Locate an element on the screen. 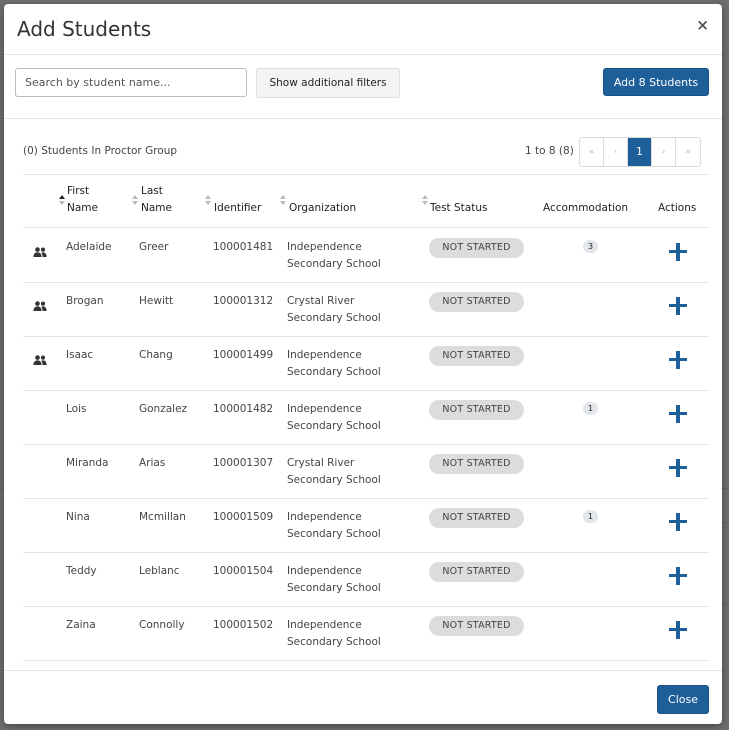  cell-last-name: Chang is located at coordinates (156, 355).